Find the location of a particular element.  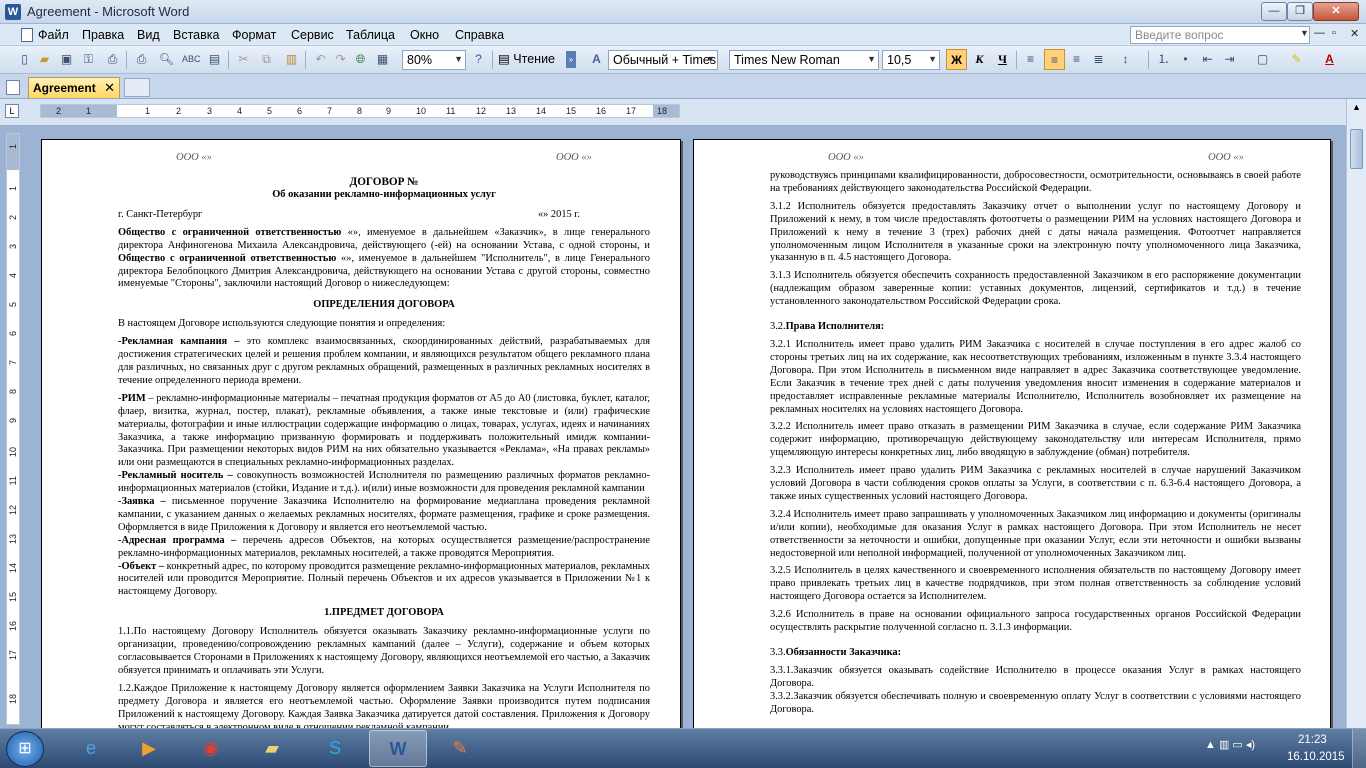

print-preview-icon: ⎙ is located at coordinates (112, 59).